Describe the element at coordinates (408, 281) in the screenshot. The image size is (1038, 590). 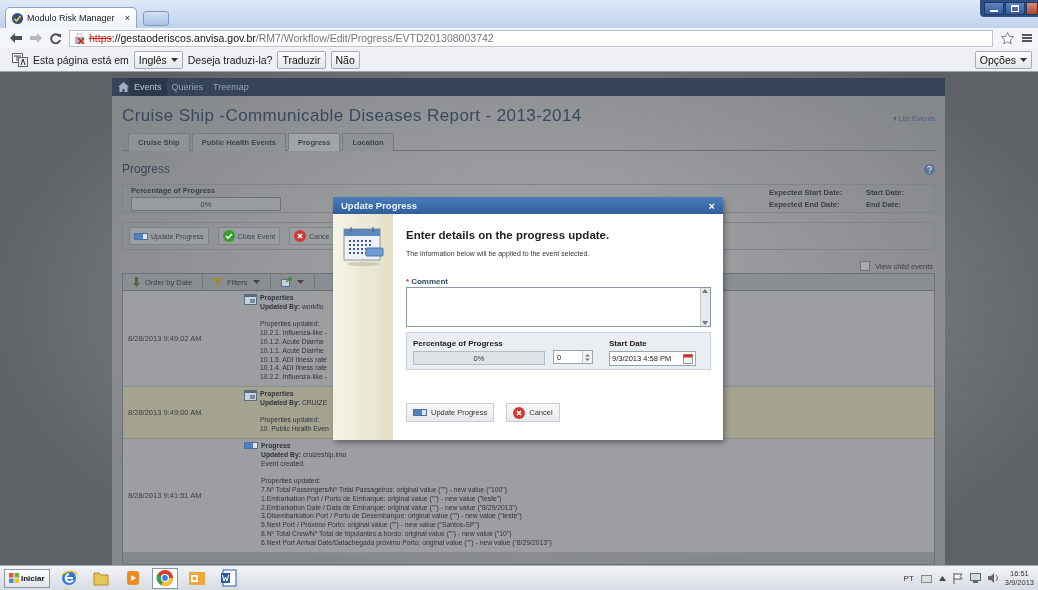
I see `required-mark: *` at that location.